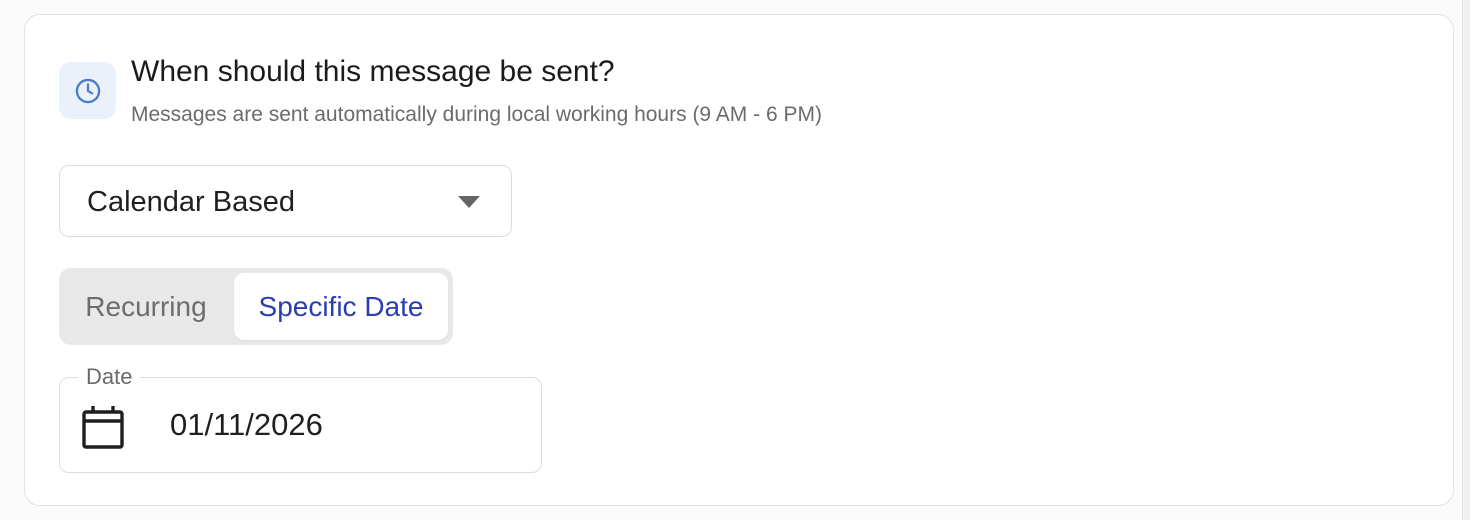 Image resolution: width=1470 pixels, height=520 pixels. I want to click on calendar-icon, so click(103, 427).